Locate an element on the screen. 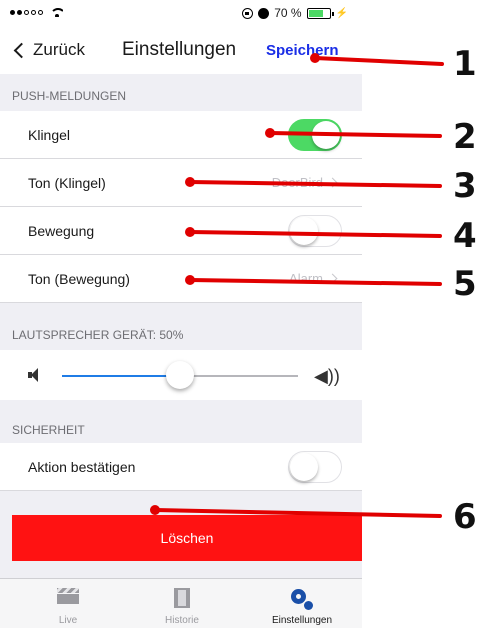  chevron-left-icon is located at coordinates (21, 50).